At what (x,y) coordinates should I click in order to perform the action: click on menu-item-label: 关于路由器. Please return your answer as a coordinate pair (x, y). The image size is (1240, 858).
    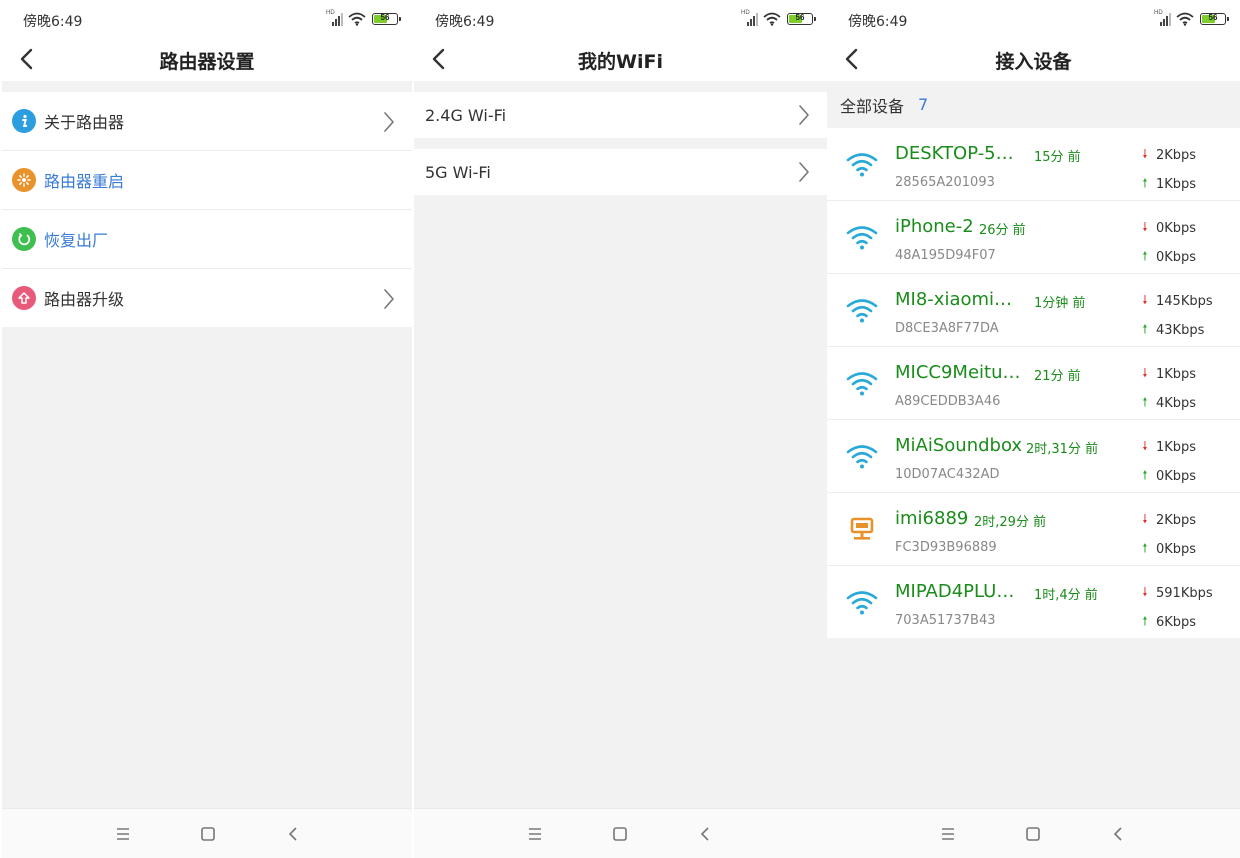
    Looking at the image, I should click on (84, 122).